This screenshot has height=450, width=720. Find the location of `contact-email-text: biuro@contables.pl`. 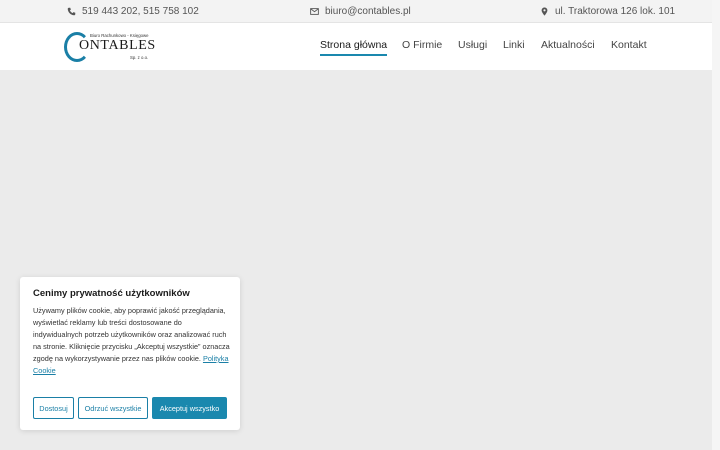

contact-email-text: biuro@contables.pl is located at coordinates (368, 11).